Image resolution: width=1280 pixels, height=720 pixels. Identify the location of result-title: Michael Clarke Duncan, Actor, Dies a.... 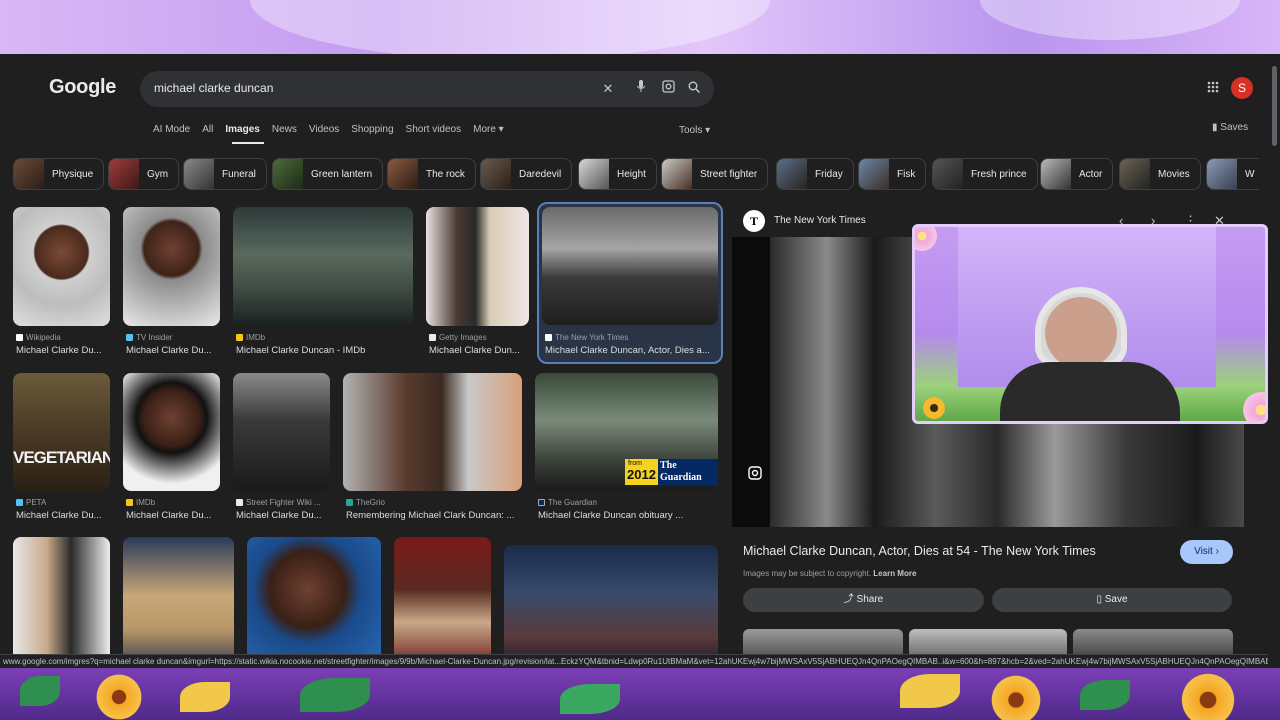
(630, 350).